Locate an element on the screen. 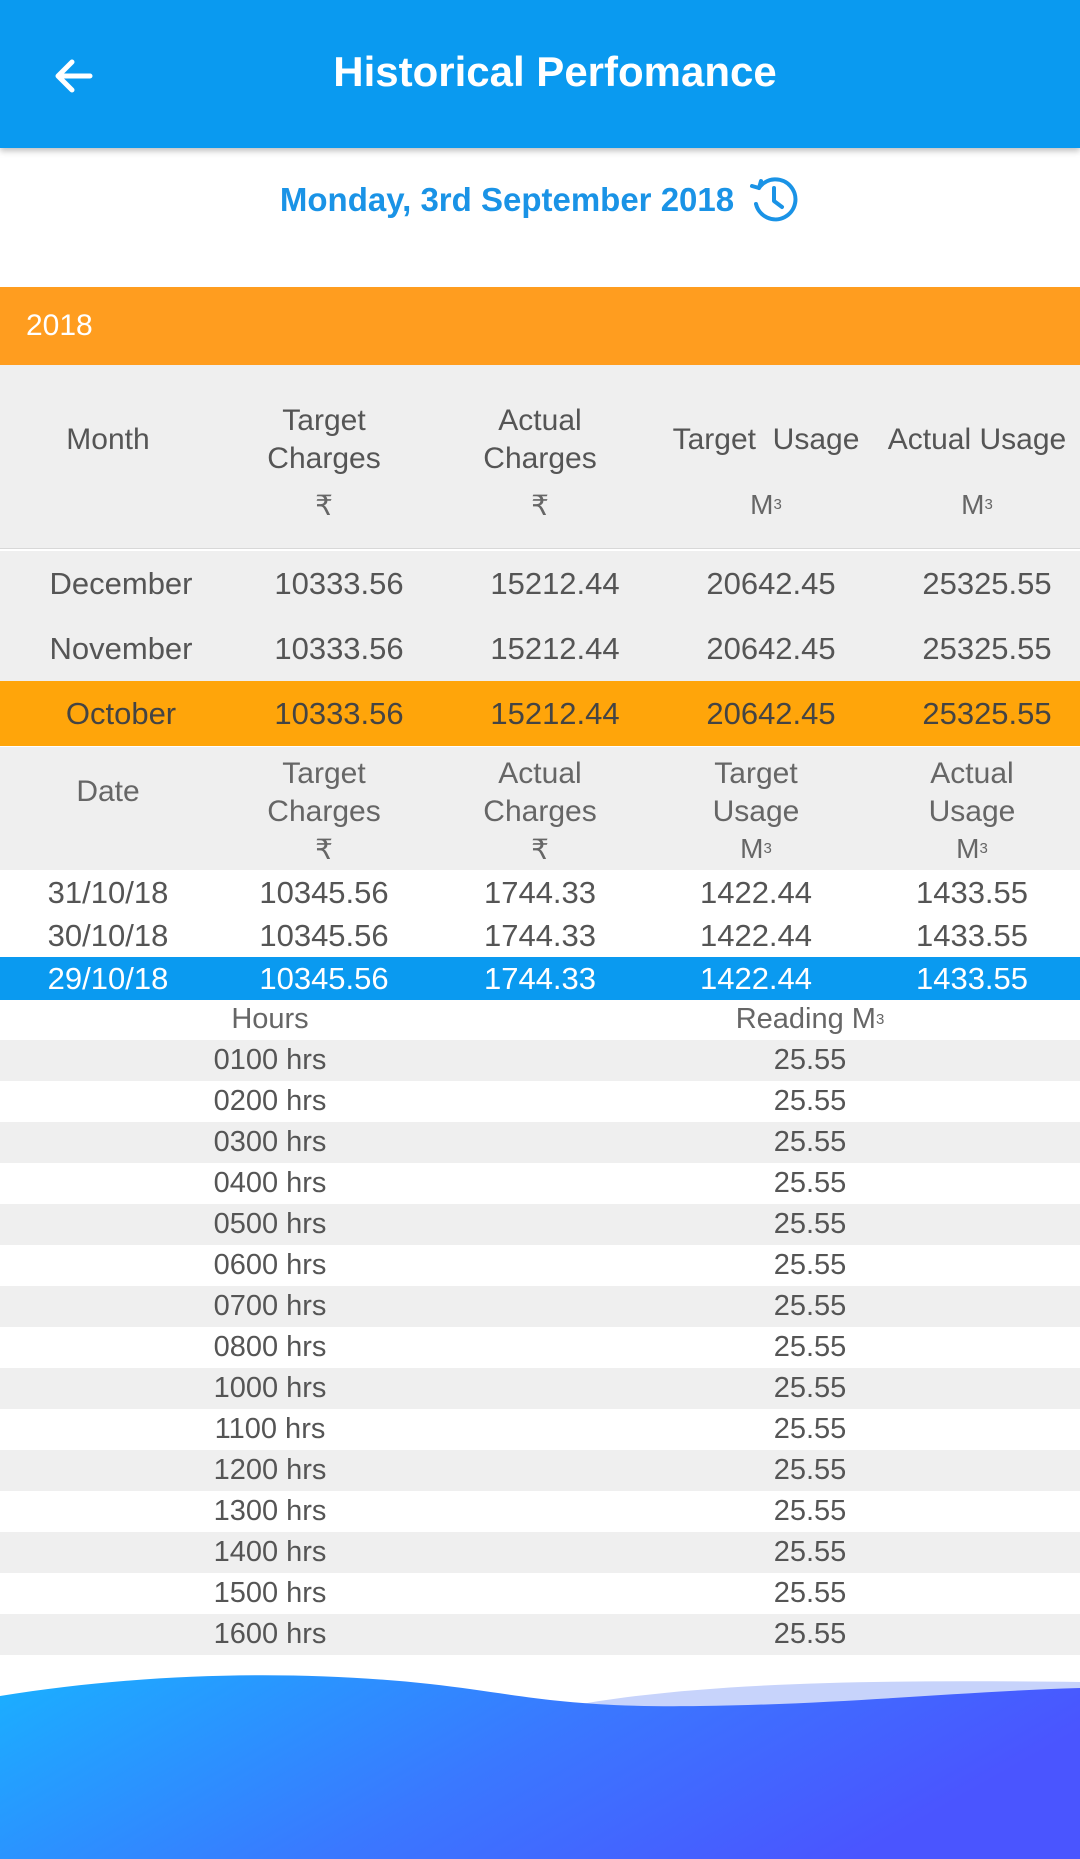 This screenshot has width=1080, height=1859. hour-label: 1000 hrs is located at coordinates (270, 1388).